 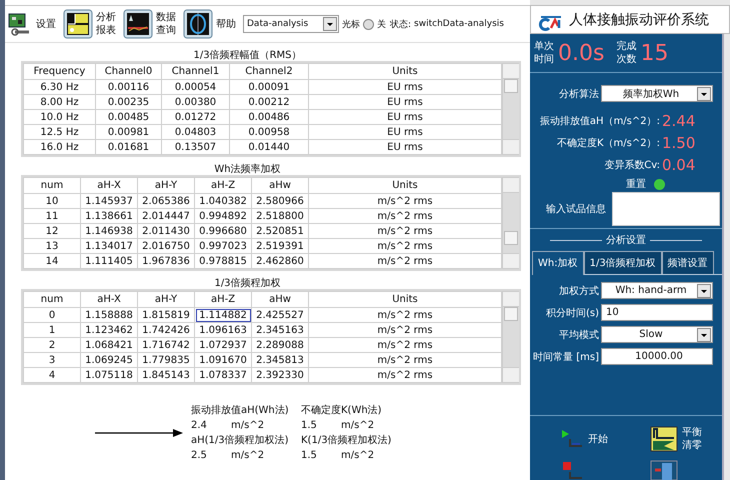 I want to click on dropdown: Slow, so click(x=657, y=334).